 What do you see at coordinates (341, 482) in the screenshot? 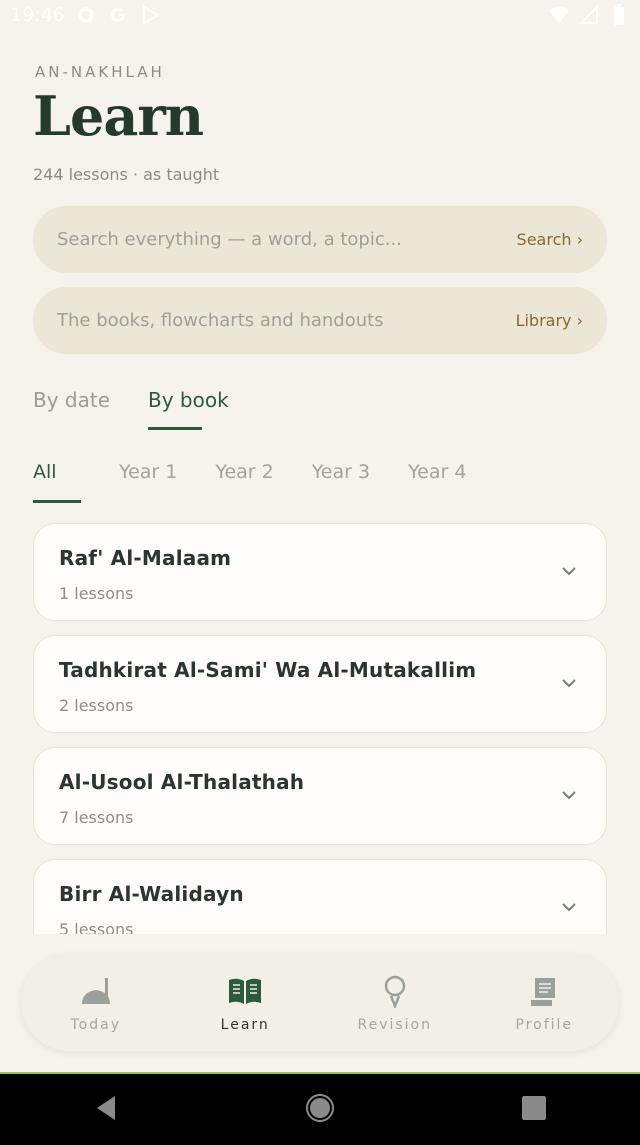
I see `tab-year-3: Year 3` at bounding box center [341, 482].